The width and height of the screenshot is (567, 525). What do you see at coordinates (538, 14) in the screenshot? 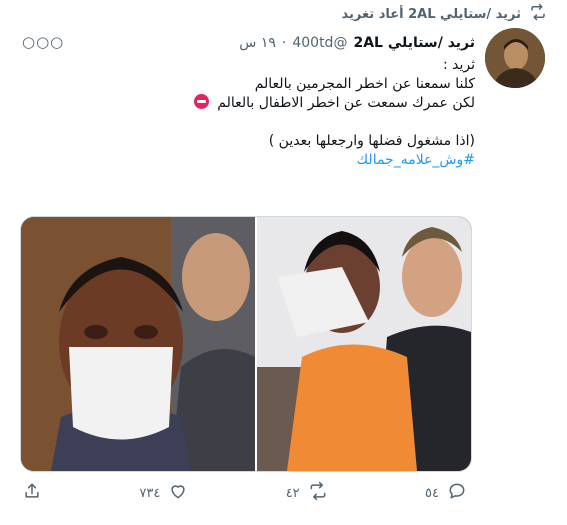
I see `retweet-banner-icon` at bounding box center [538, 14].